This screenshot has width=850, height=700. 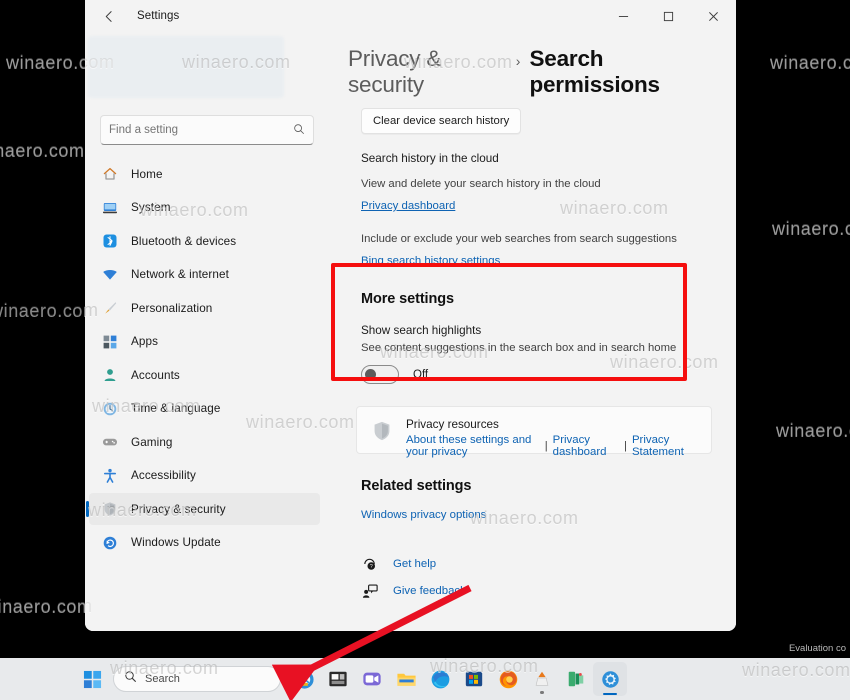 I want to click on wifi-icon, so click(x=110, y=275).